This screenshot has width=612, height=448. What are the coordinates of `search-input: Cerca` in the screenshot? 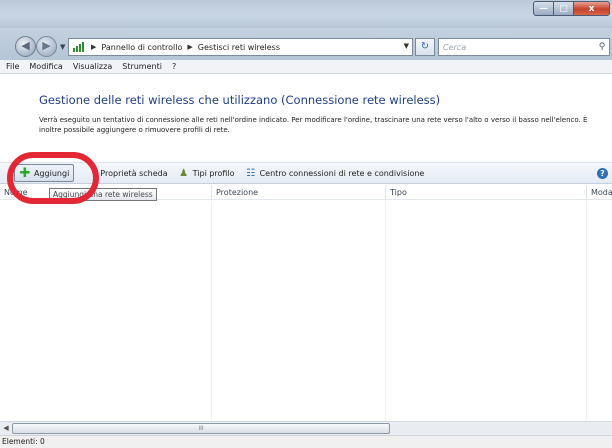 It's located at (517, 47).